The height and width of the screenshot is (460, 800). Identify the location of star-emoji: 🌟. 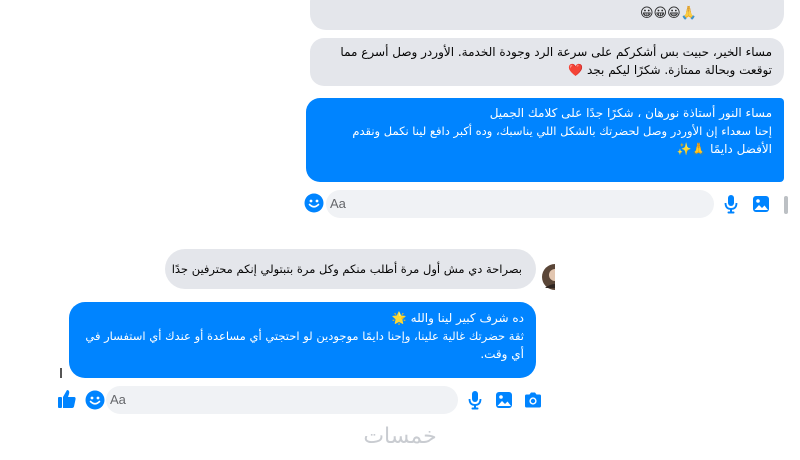
(399, 318).